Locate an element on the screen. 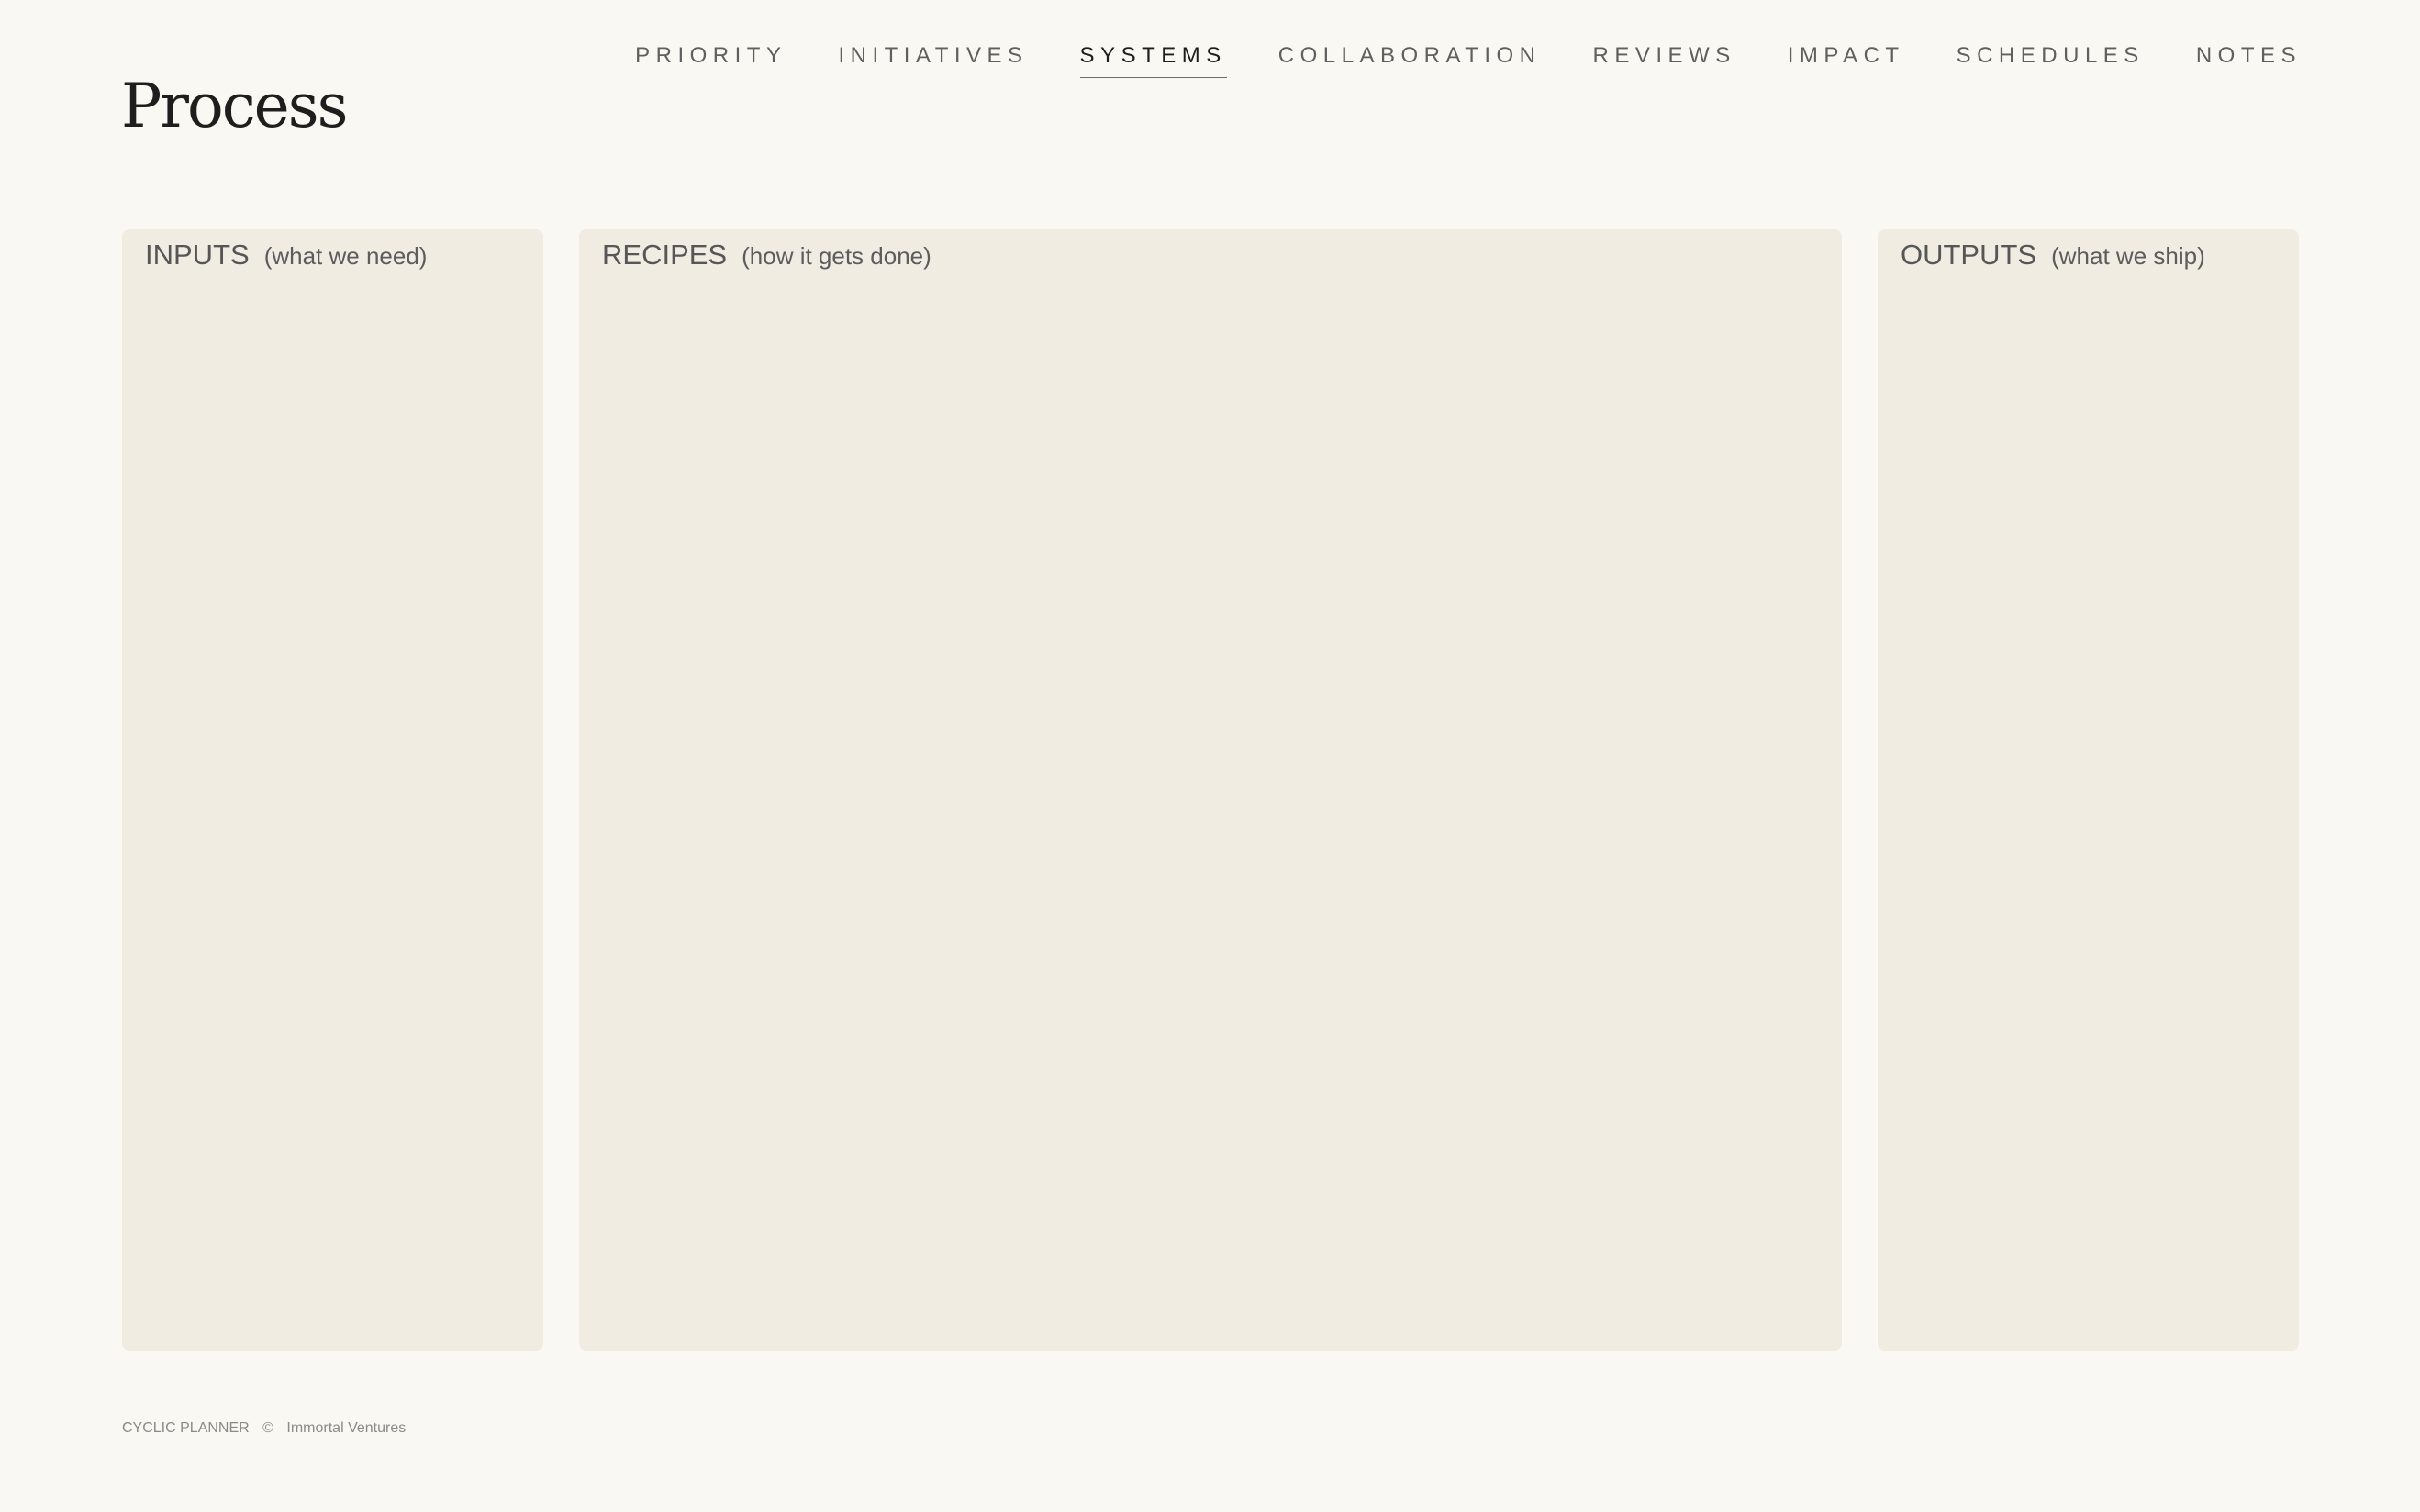 This screenshot has height=1512, width=2420. footer: CYCLIC PLANNER © Immortal Ventures is located at coordinates (268, 1429).